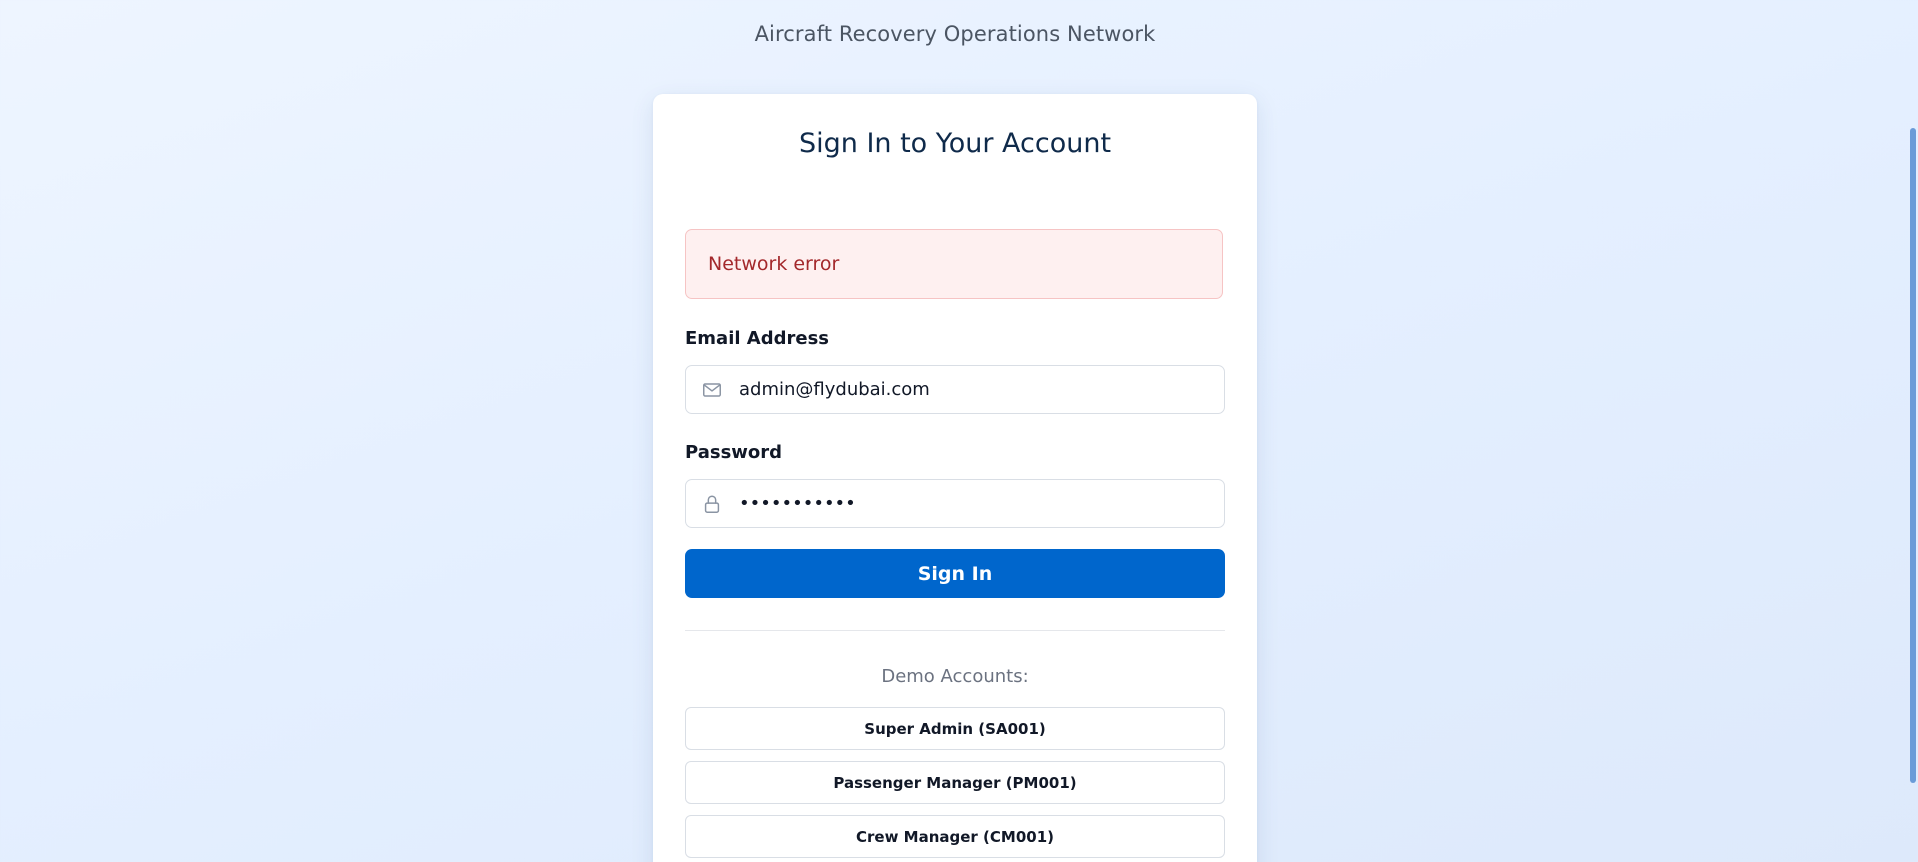 This screenshot has height=862, width=1918. I want to click on error-alert: Network error, so click(954, 264).